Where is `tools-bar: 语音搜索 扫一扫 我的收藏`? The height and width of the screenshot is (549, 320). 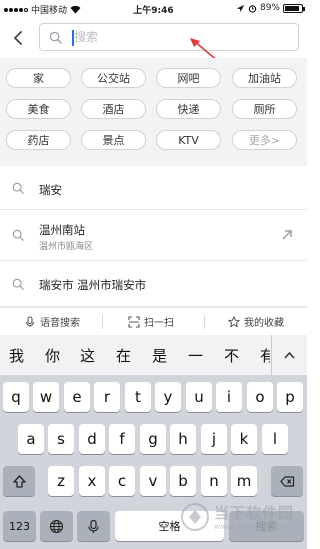
tools-bar: 语音搜索 扫一扫 我的收藏 is located at coordinates (153, 321).